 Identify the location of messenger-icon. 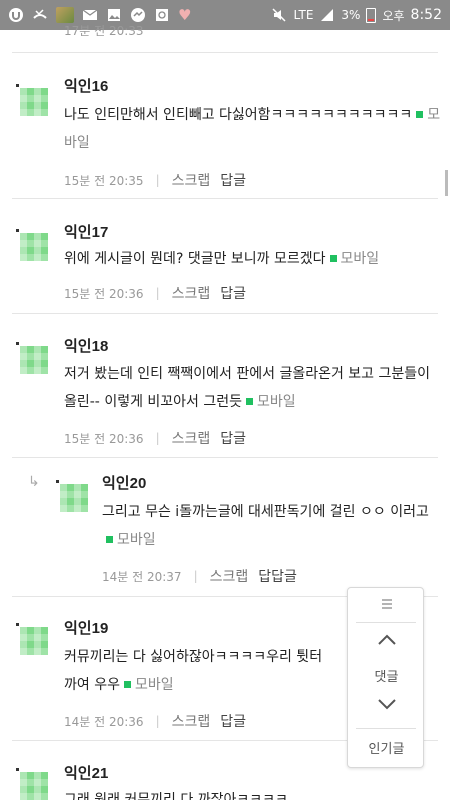
(138, 15).